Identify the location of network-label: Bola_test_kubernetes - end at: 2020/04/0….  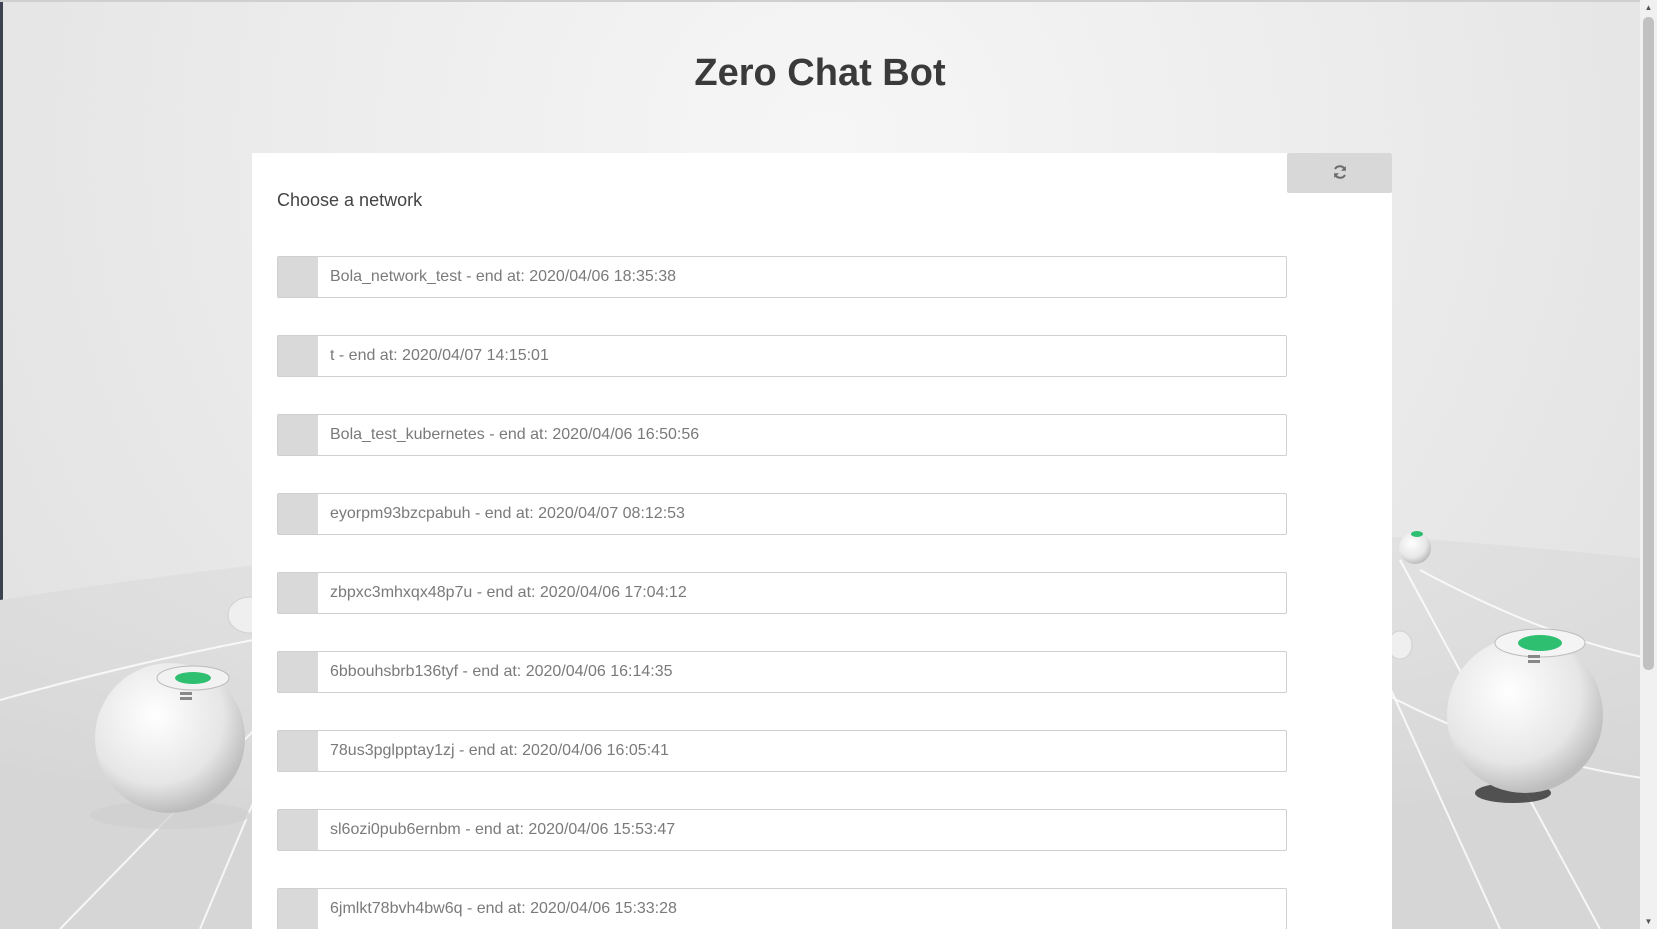
(515, 434).